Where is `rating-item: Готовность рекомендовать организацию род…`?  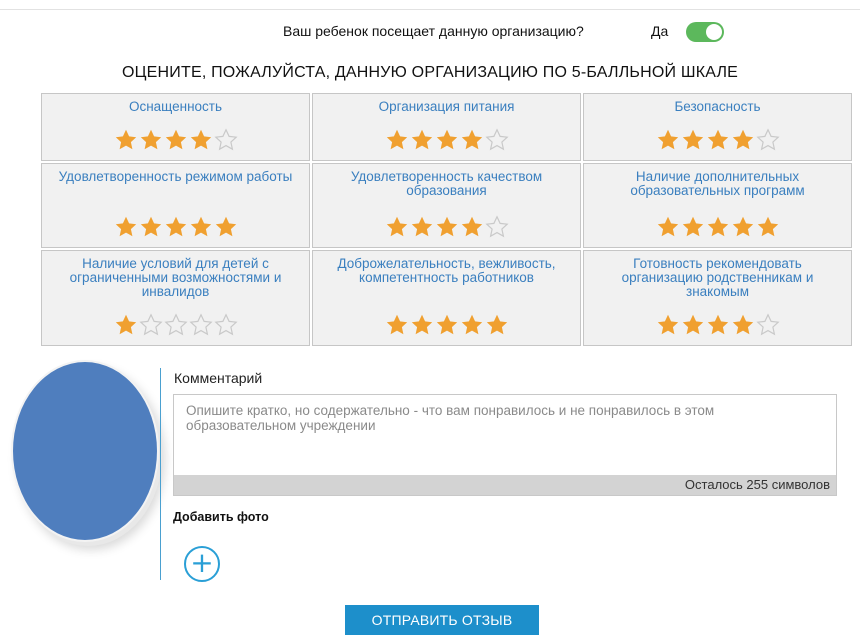
rating-item: Готовность рекомендовать организацию род… is located at coordinates (717, 298).